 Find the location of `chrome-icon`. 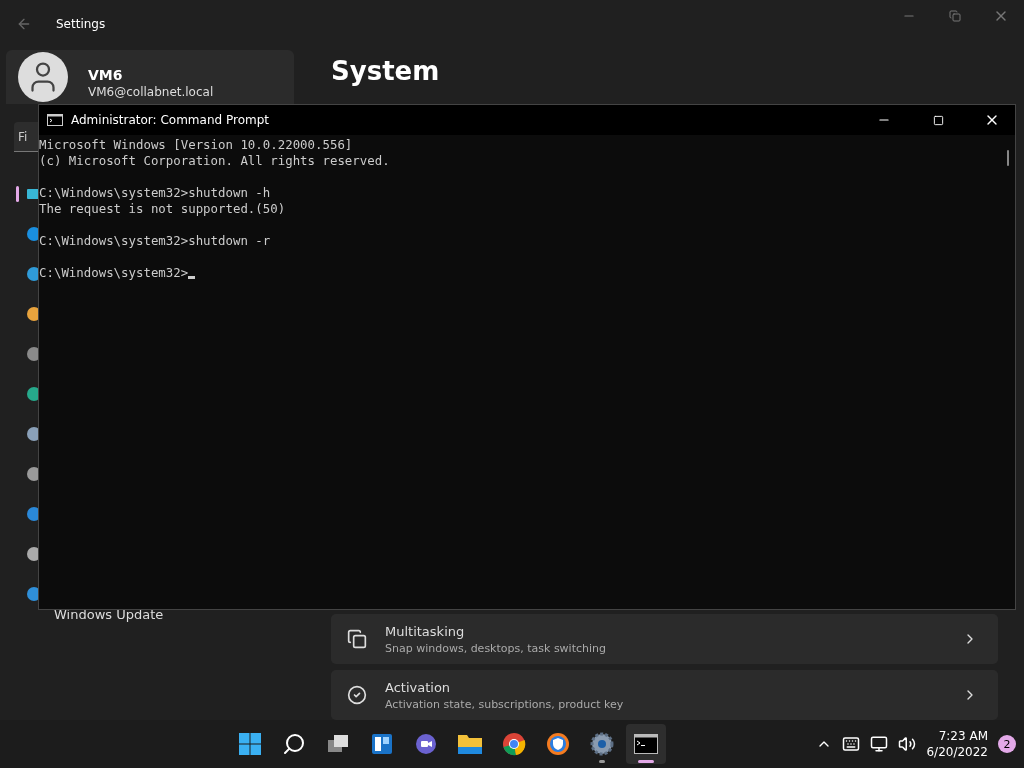

chrome-icon is located at coordinates (514, 744).